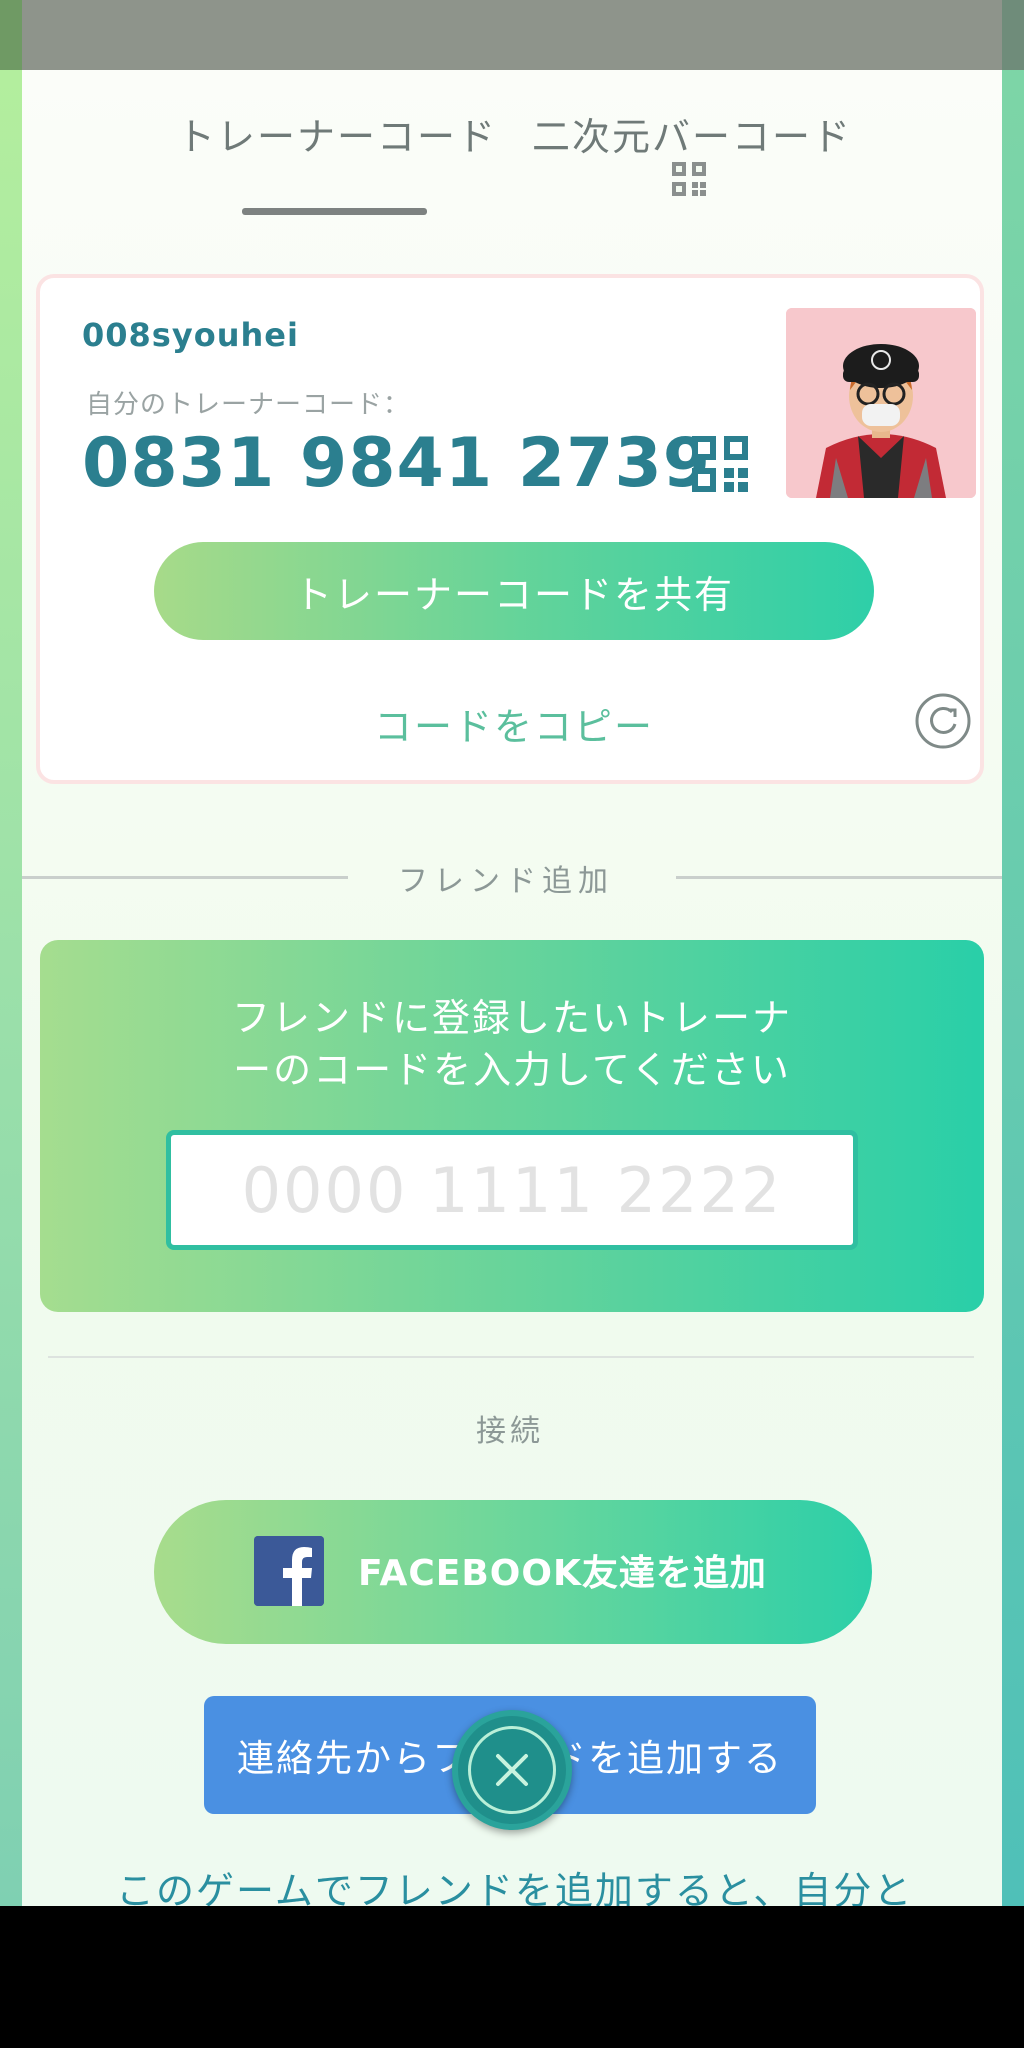 The height and width of the screenshot is (2048, 1024). I want to click on refresh-icon, so click(943, 721).